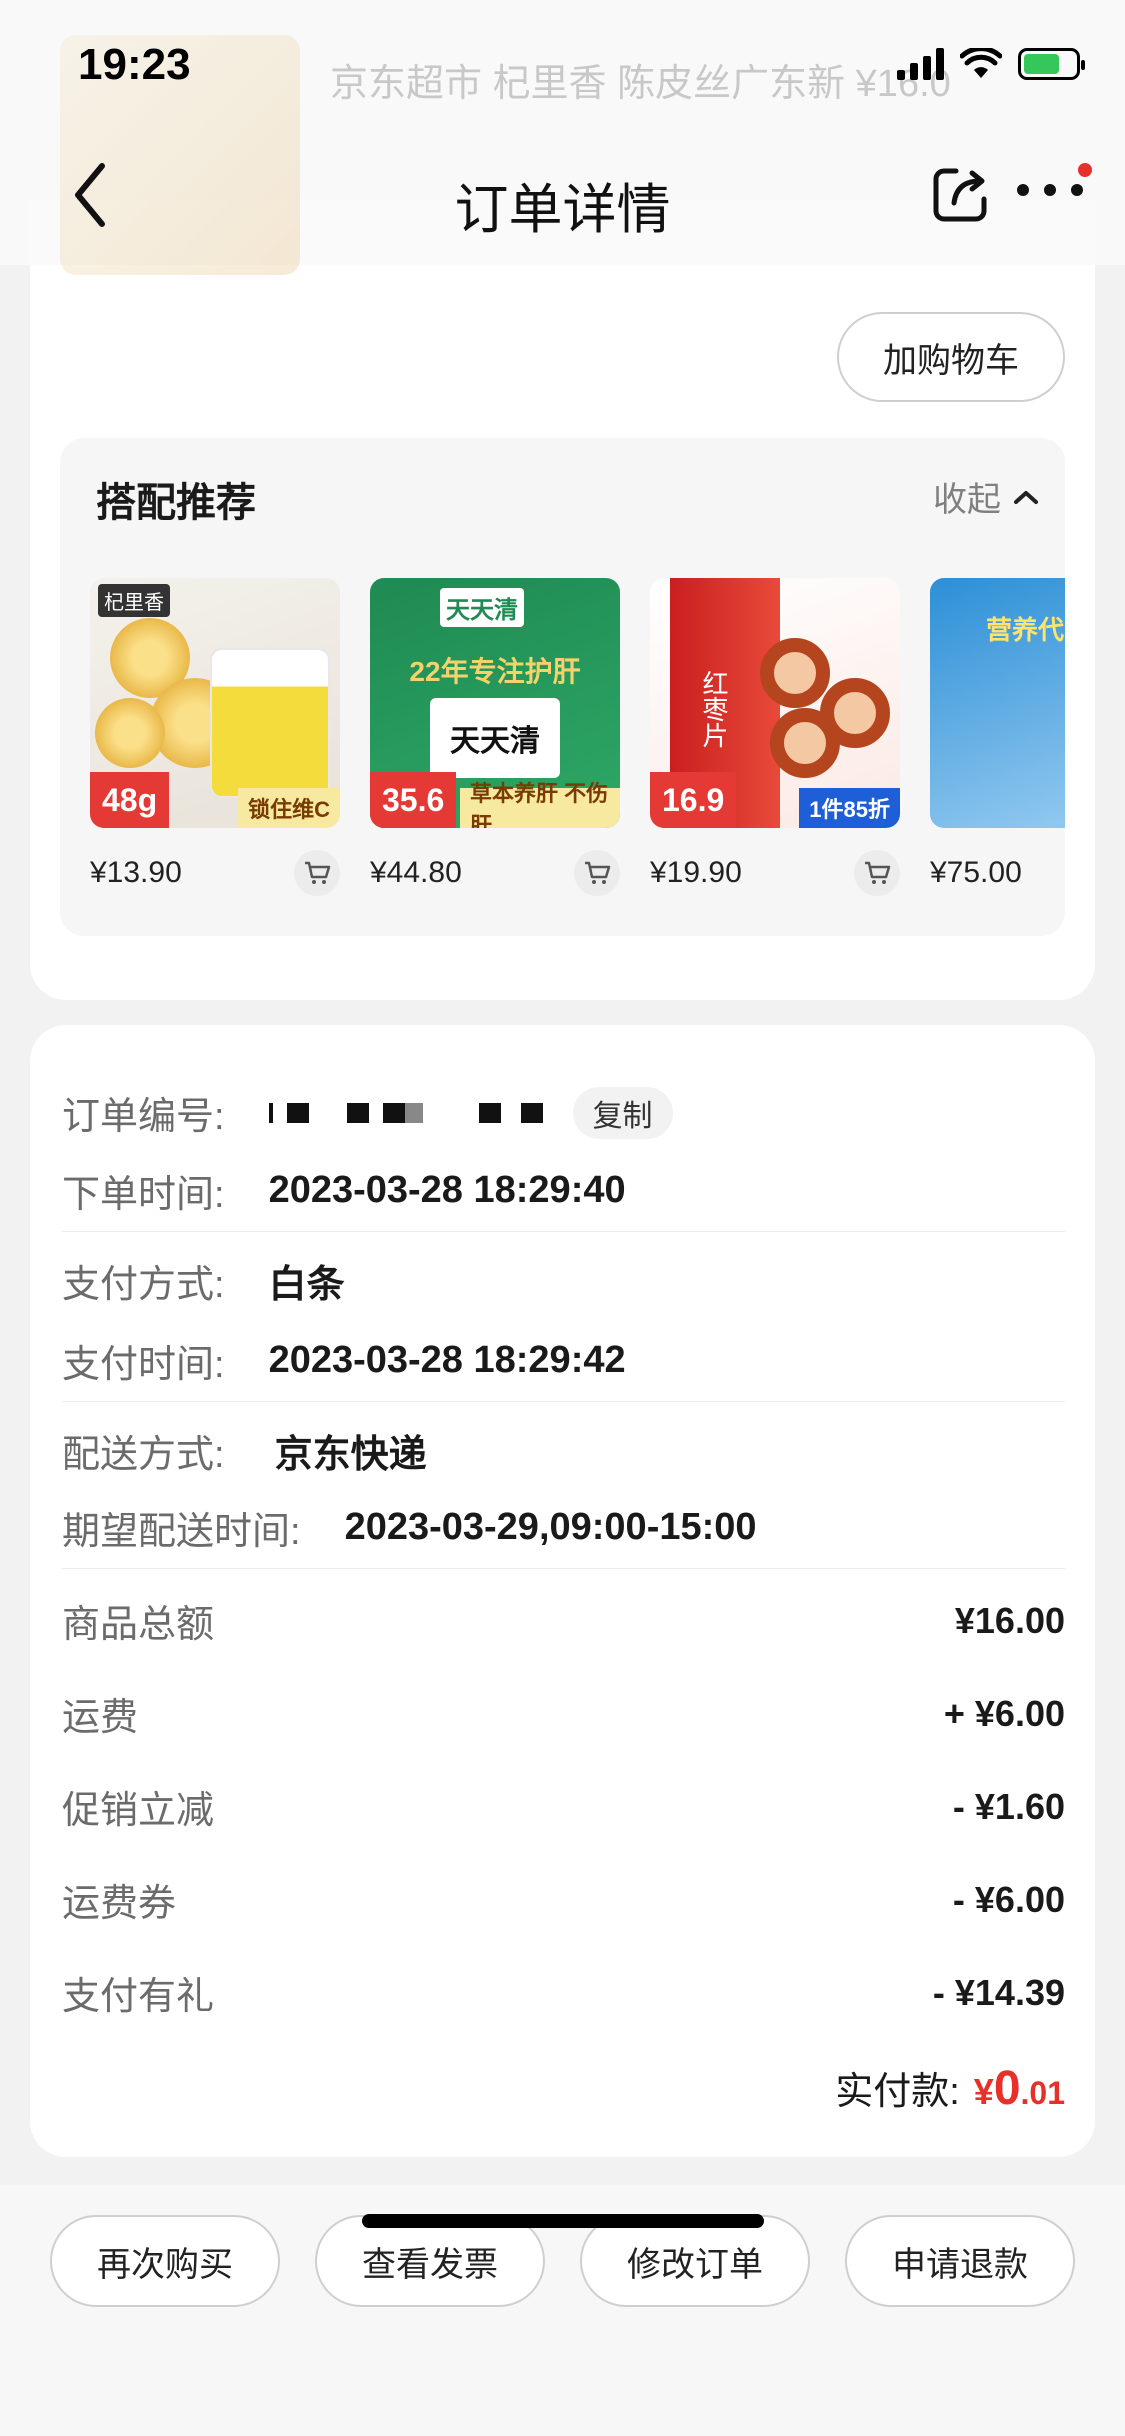 This screenshot has width=1125, height=2436. I want to click on amount-row-promotion: 促销立减 - ¥1.60, so click(563, 1806).